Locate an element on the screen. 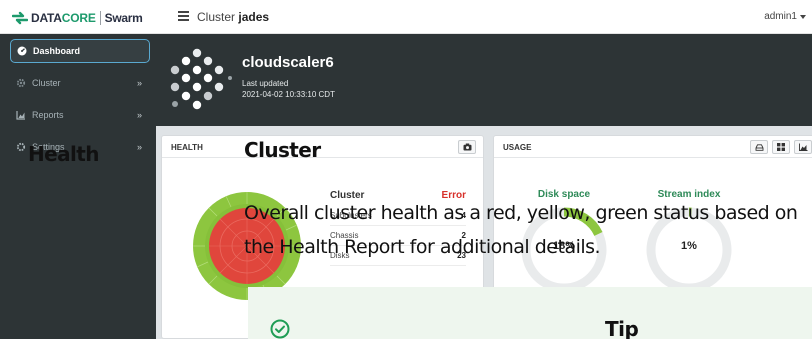 Image resolution: width=812 pixels, height=339 pixels. menu-toggle-icon is located at coordinates (183, 16).